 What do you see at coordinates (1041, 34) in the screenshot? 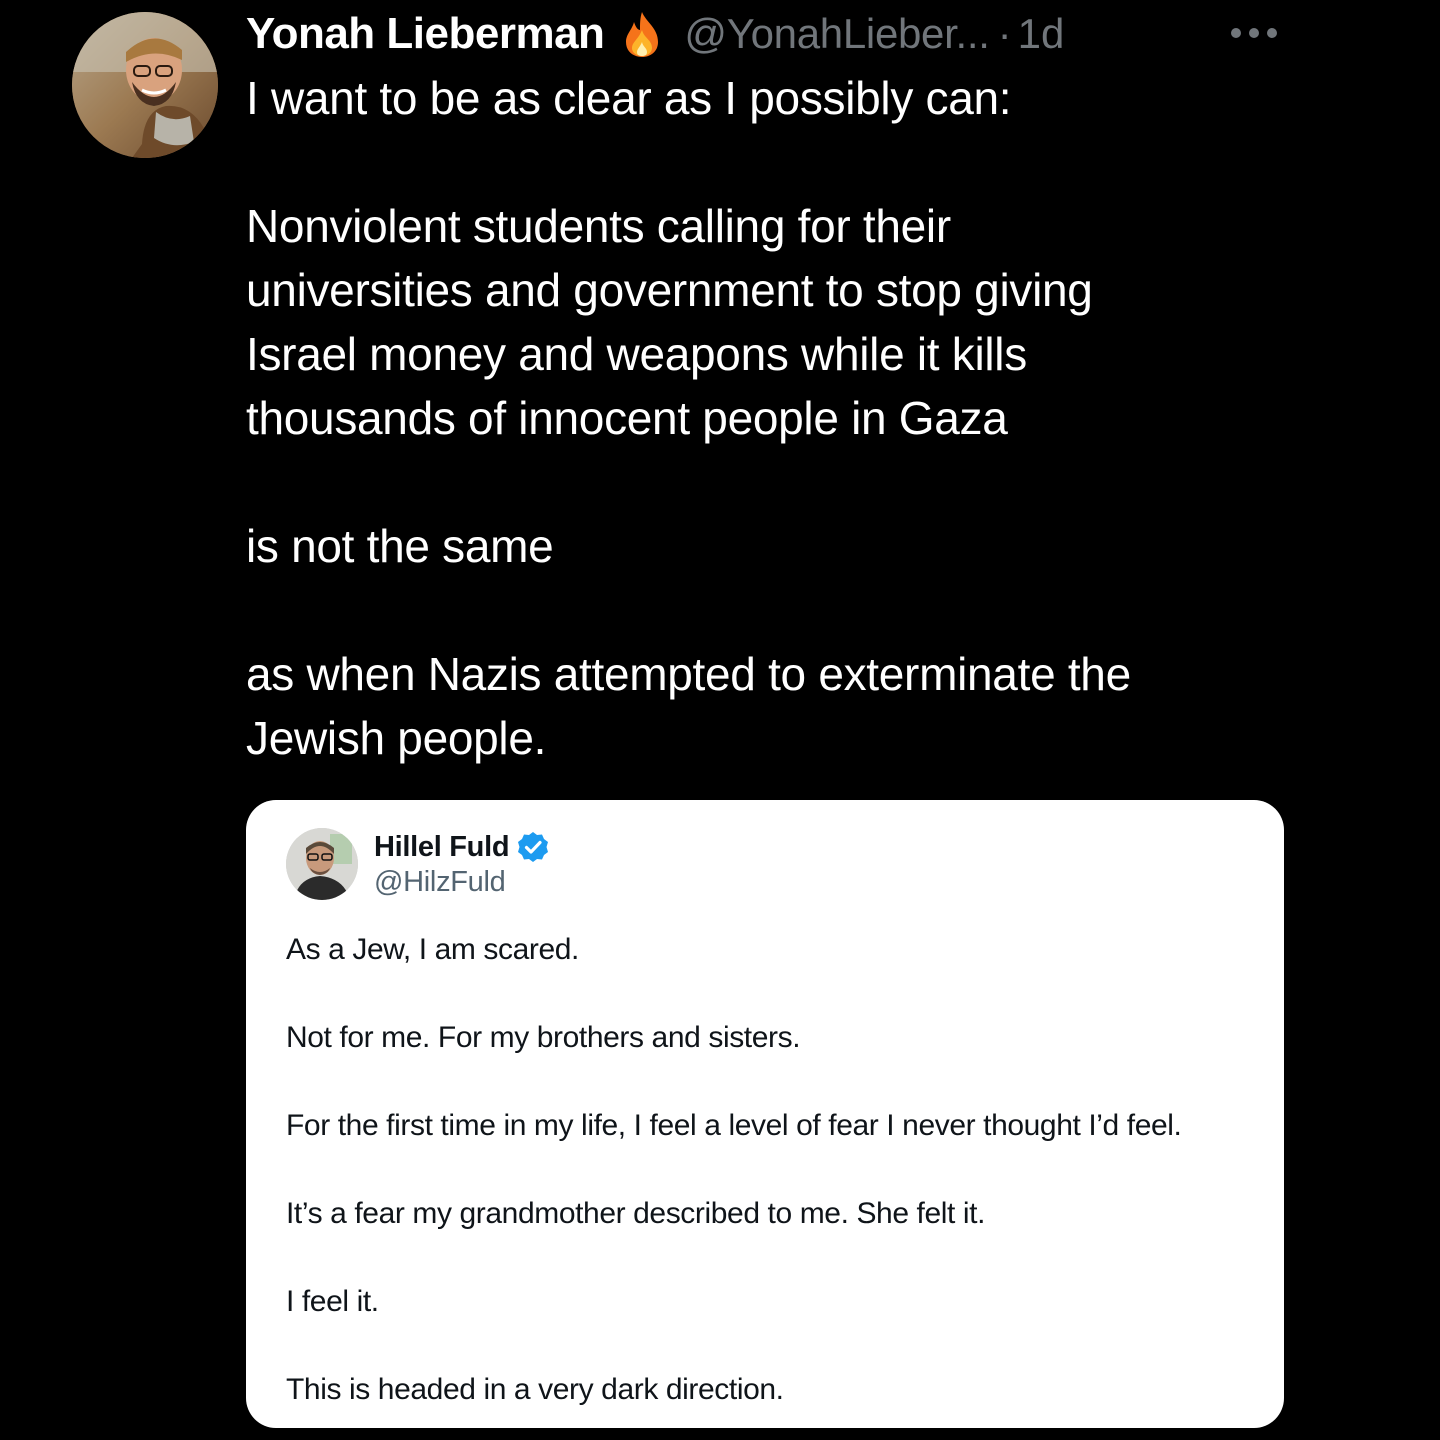
I see `tweet-timestamp: 1d` at bounding box center [1041, 34].